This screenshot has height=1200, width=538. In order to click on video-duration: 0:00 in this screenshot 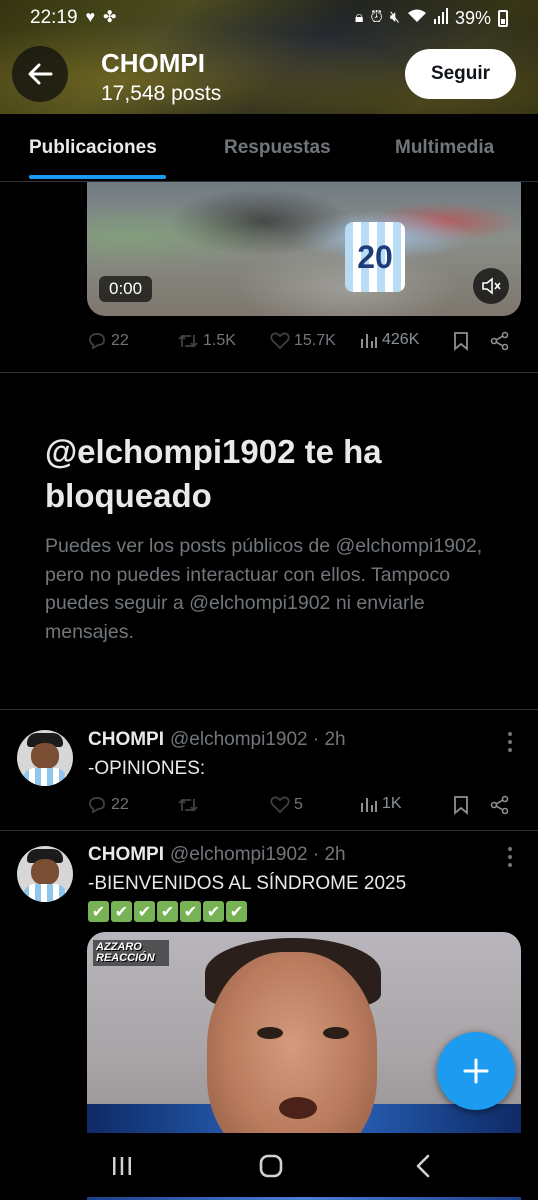, I will do `click(126, 289)`.